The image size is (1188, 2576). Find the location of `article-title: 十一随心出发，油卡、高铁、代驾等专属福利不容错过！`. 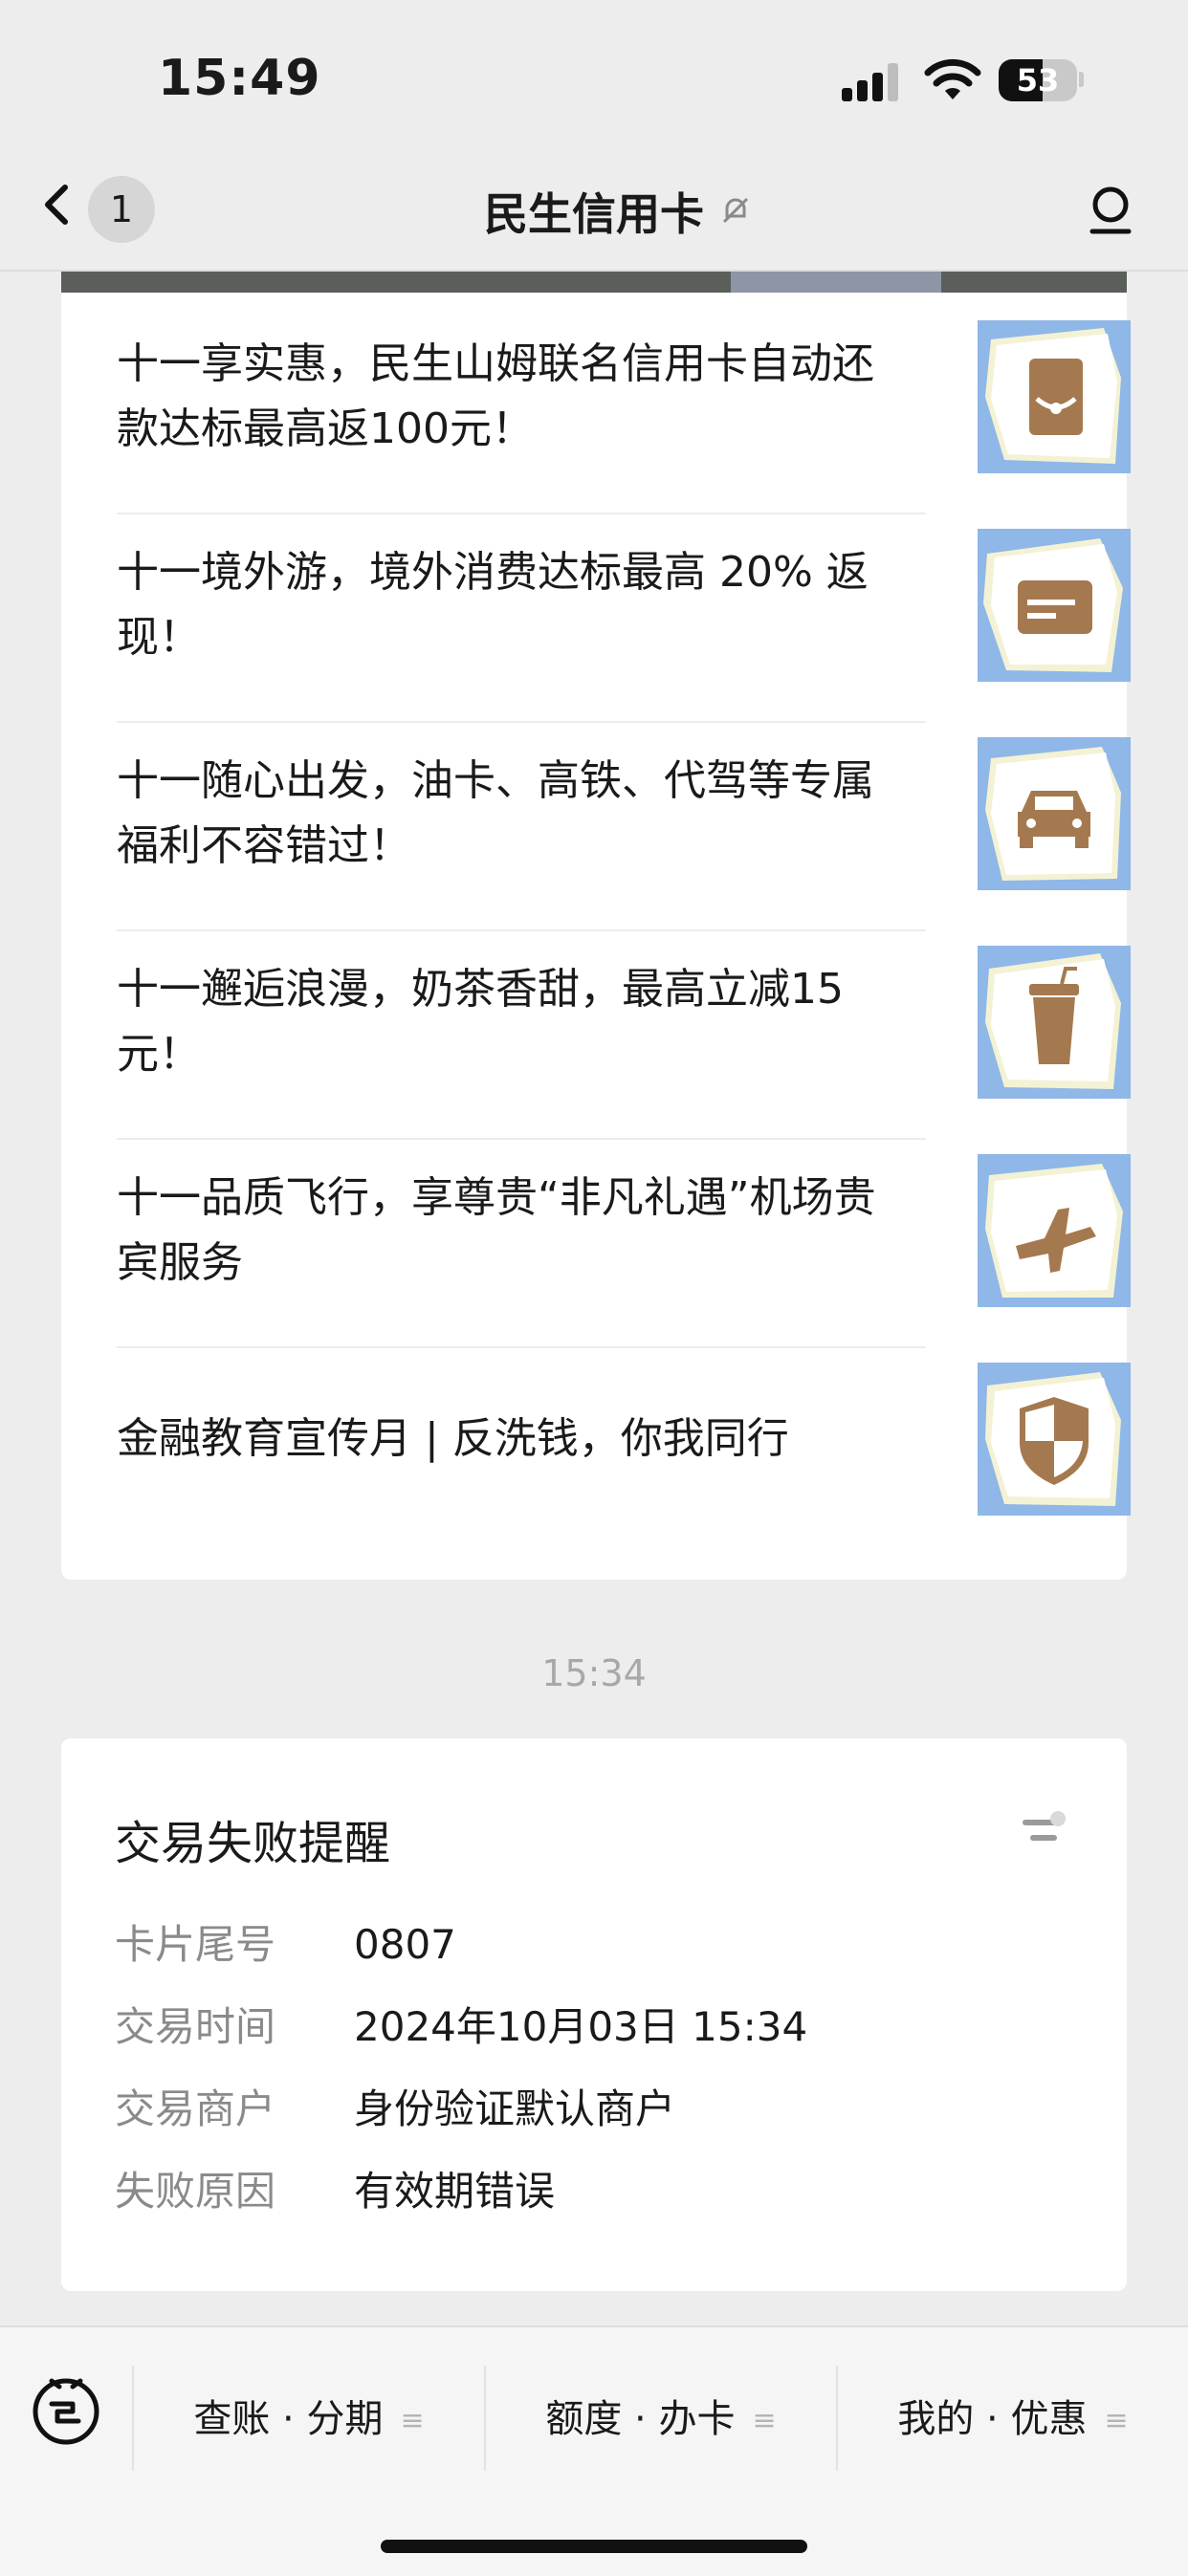

article-title: 十一随心出发，油卡、高铁、代驾等专属福利不容错过！ is located at coordinates (495, 813).